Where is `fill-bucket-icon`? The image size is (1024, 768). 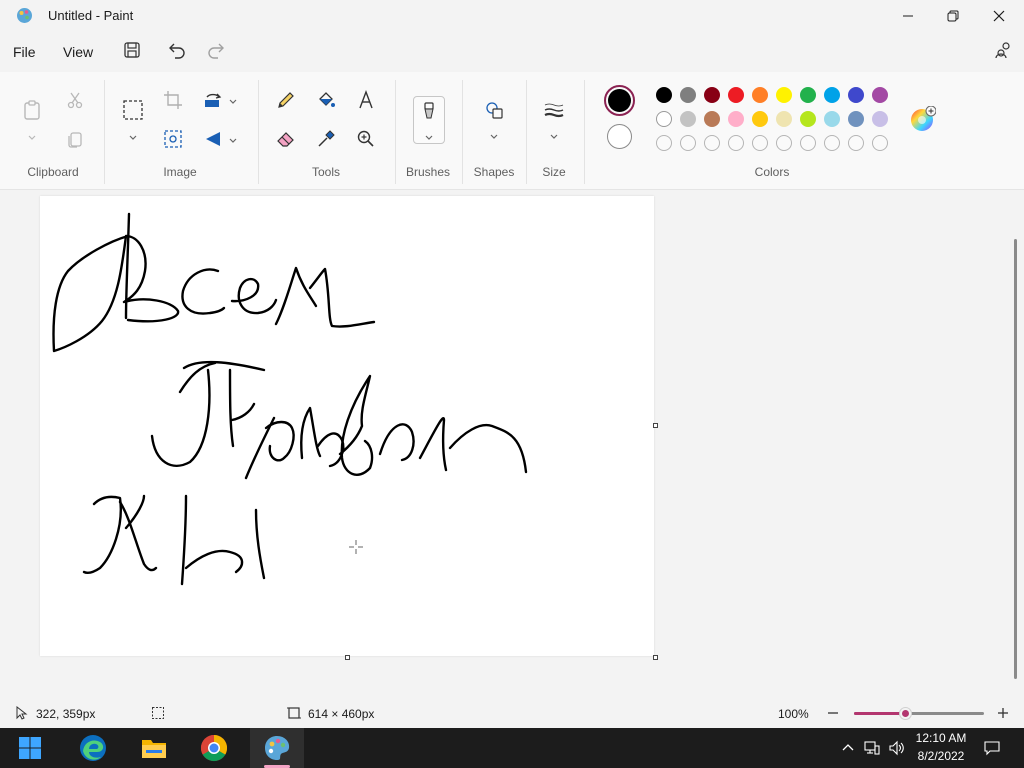
fill-bucket-icon is located at coordinates (326, 100).